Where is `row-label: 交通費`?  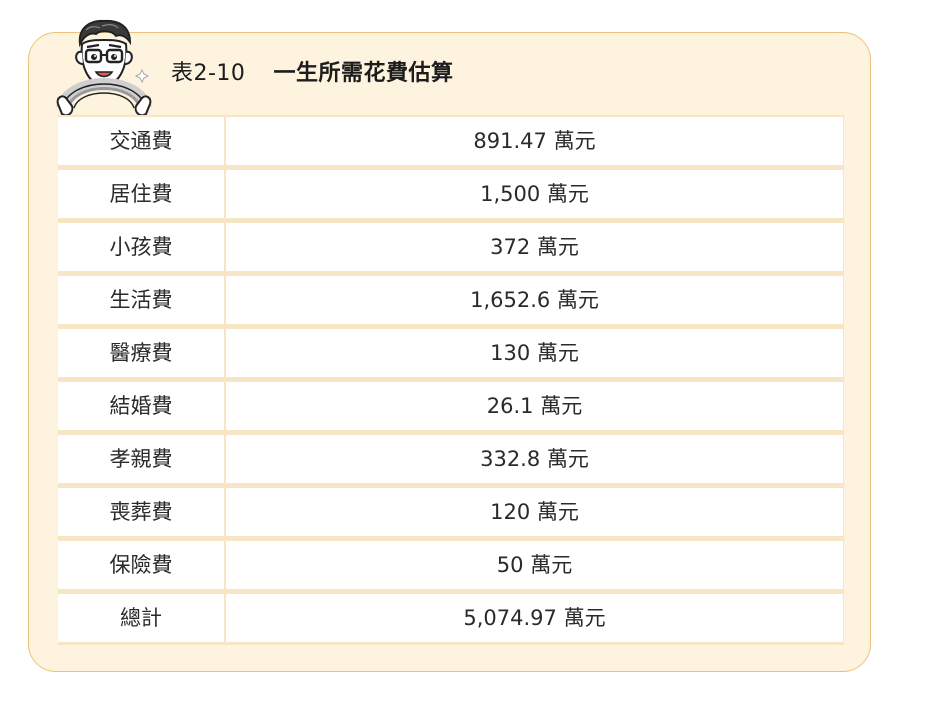 row-label: 交通費 is located at coordinates (141, 141).